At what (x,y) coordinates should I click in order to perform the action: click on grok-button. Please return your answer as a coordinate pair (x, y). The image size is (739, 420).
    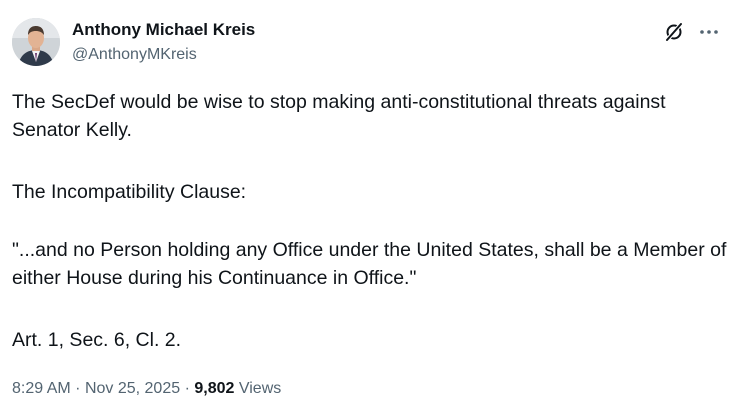
    Looking at the image, I should click on (674, 32).